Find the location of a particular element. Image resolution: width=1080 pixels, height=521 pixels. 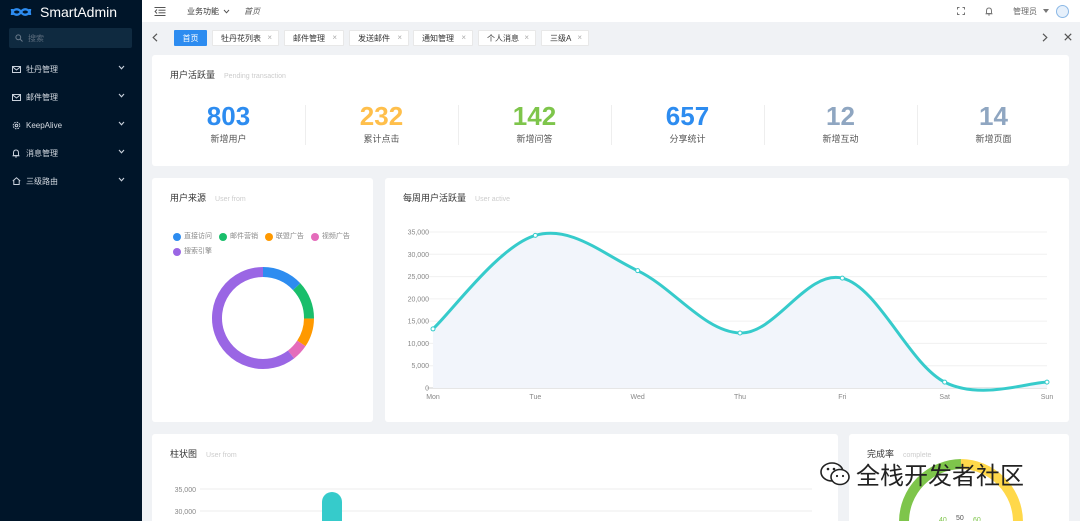

tab-label: 发送邮件 is located at coordinates (374, 38).